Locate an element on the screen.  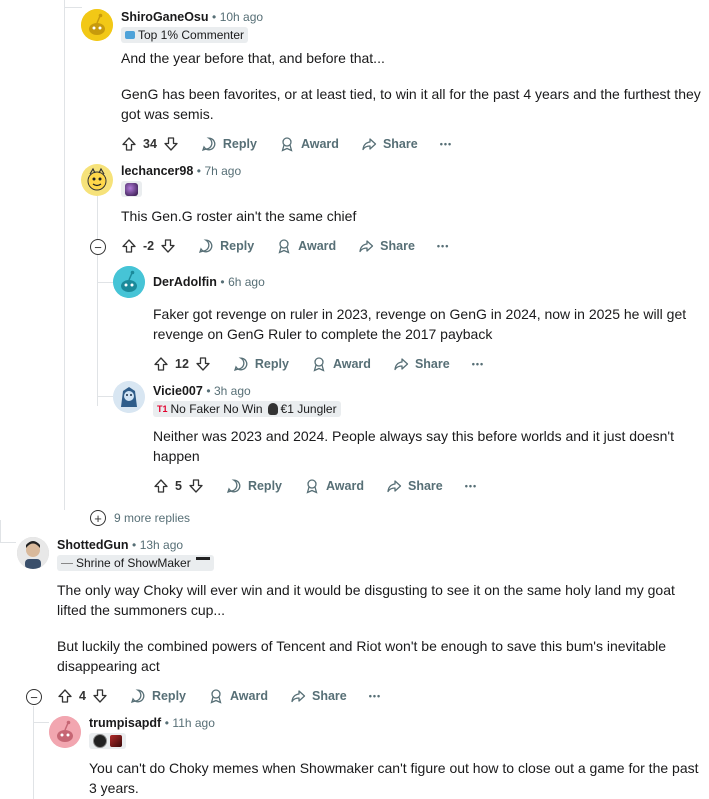
flair-divider-icon is located at coordinates (67, 563).